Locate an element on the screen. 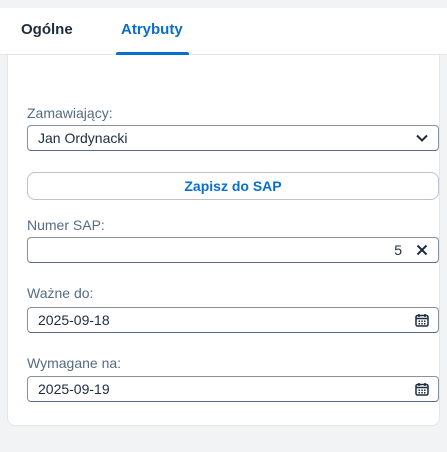 Image resolution: width=447 pixels, height=452 pixels. valid-until-datepicker: 2025-09-18 is located at coordinates (233, 320).